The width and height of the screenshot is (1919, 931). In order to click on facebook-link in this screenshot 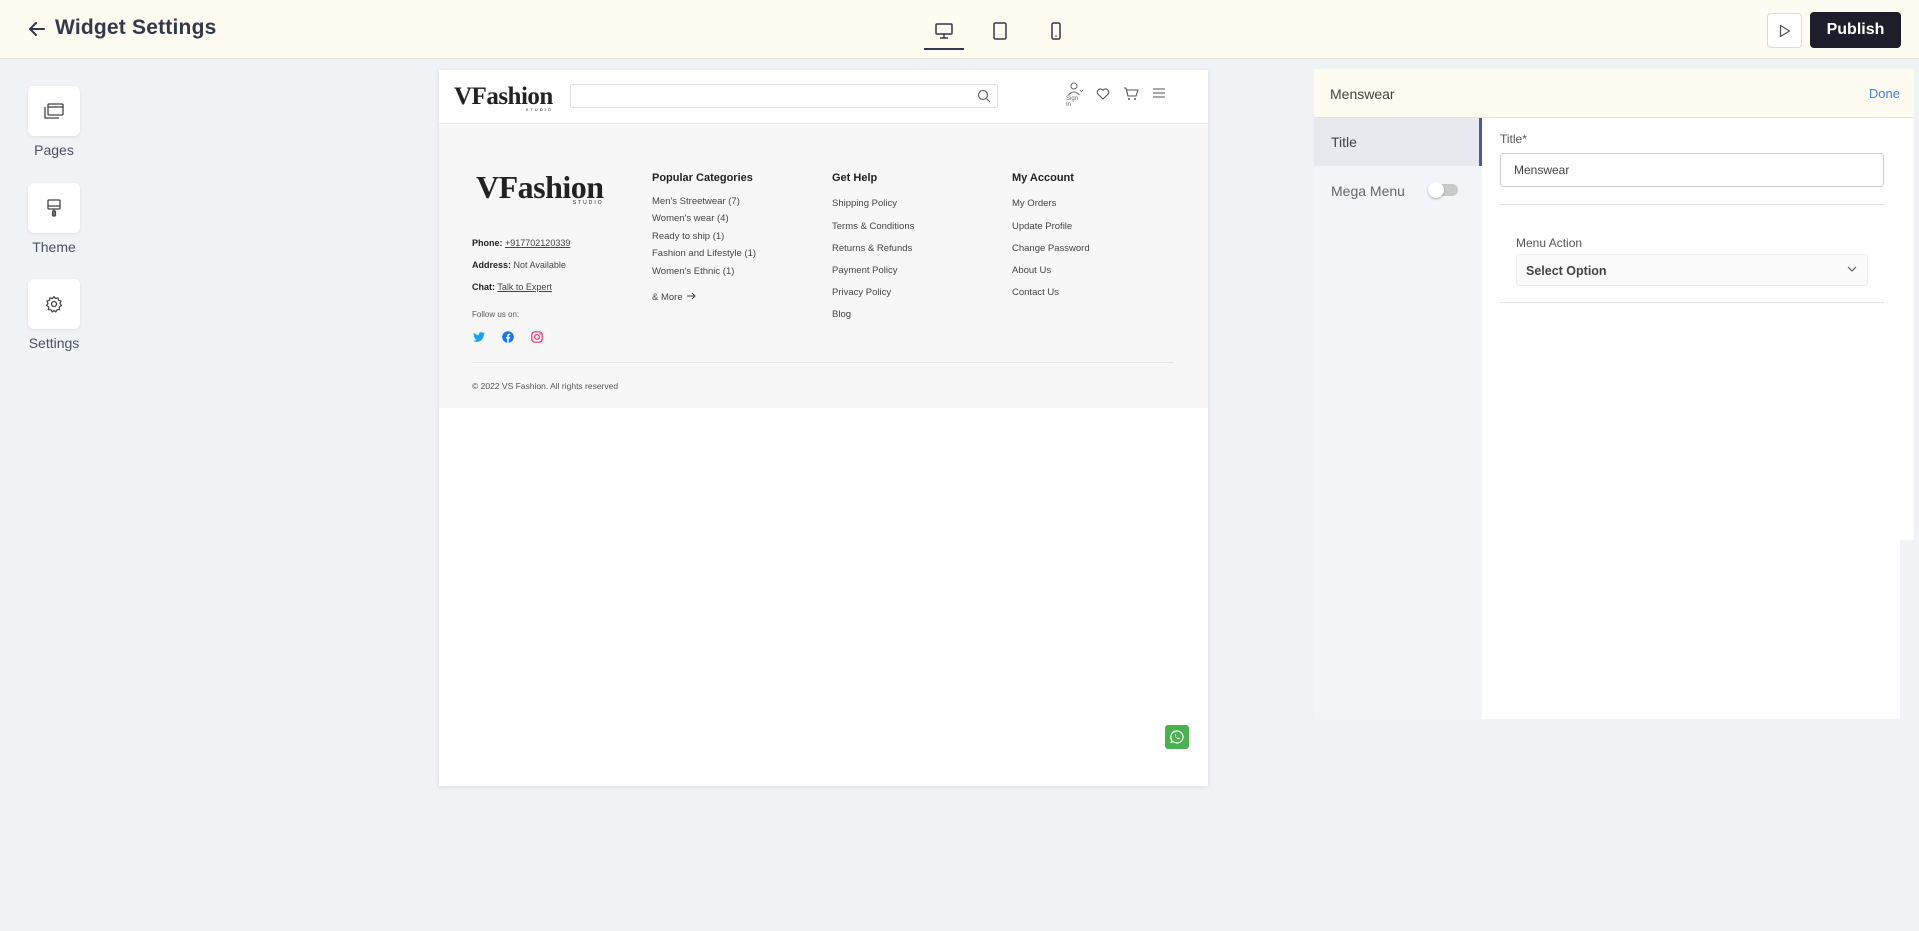, I will do `click(508, 337)`.